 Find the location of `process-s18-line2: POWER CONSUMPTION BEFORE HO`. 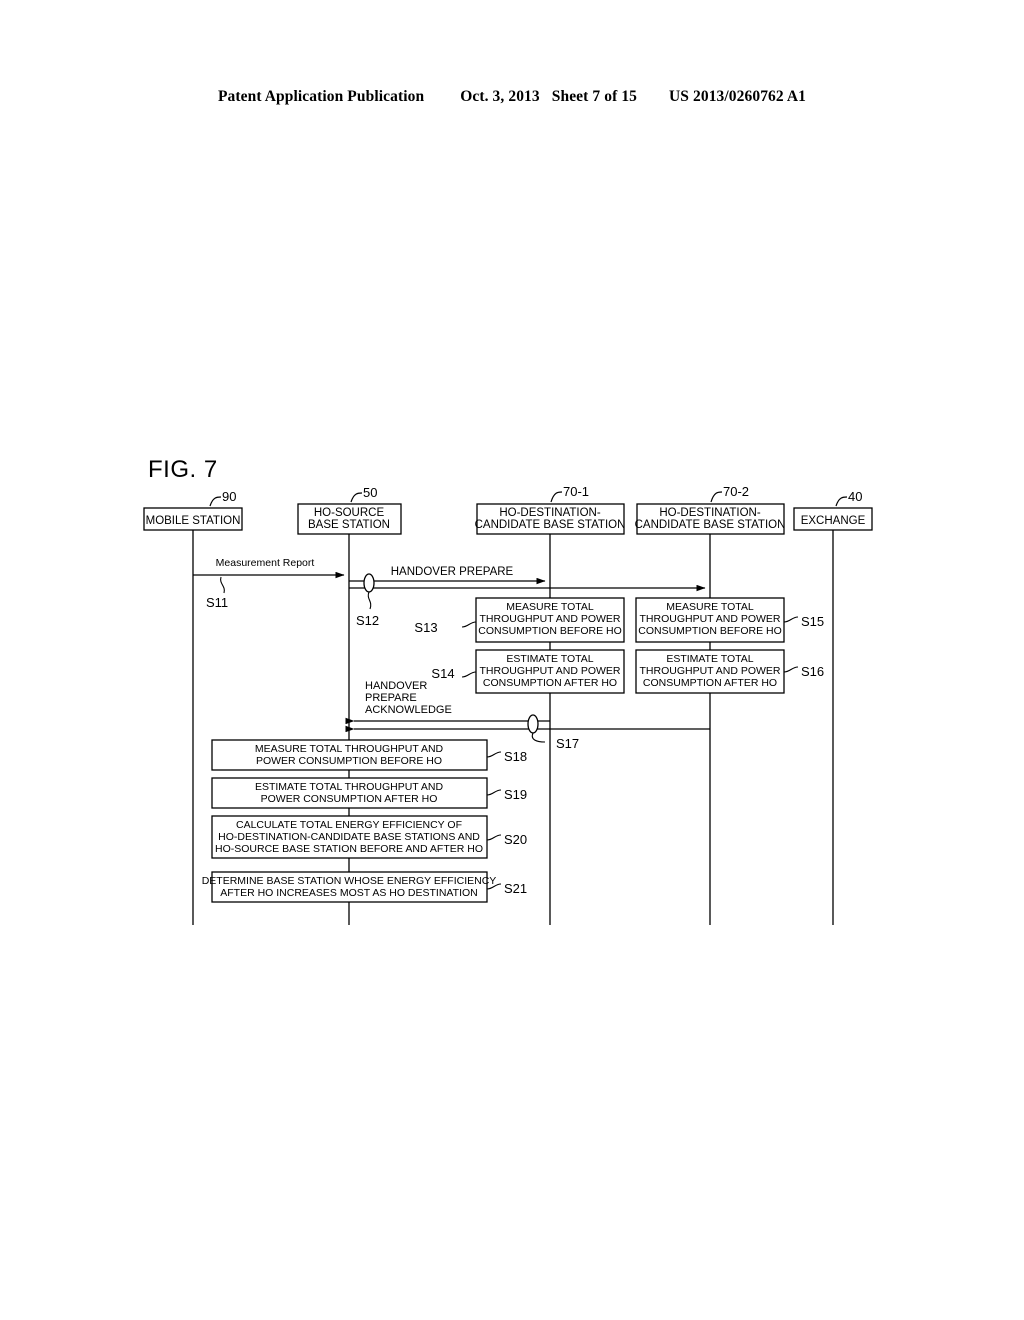

process-s18-line2: POWER CONSUMPTION BEFORE HO is located at coordinates (349, 761).